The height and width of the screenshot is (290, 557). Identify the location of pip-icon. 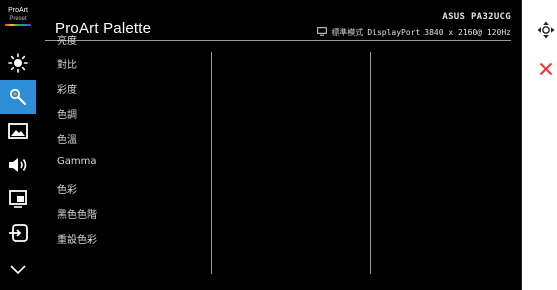
(18, 199).